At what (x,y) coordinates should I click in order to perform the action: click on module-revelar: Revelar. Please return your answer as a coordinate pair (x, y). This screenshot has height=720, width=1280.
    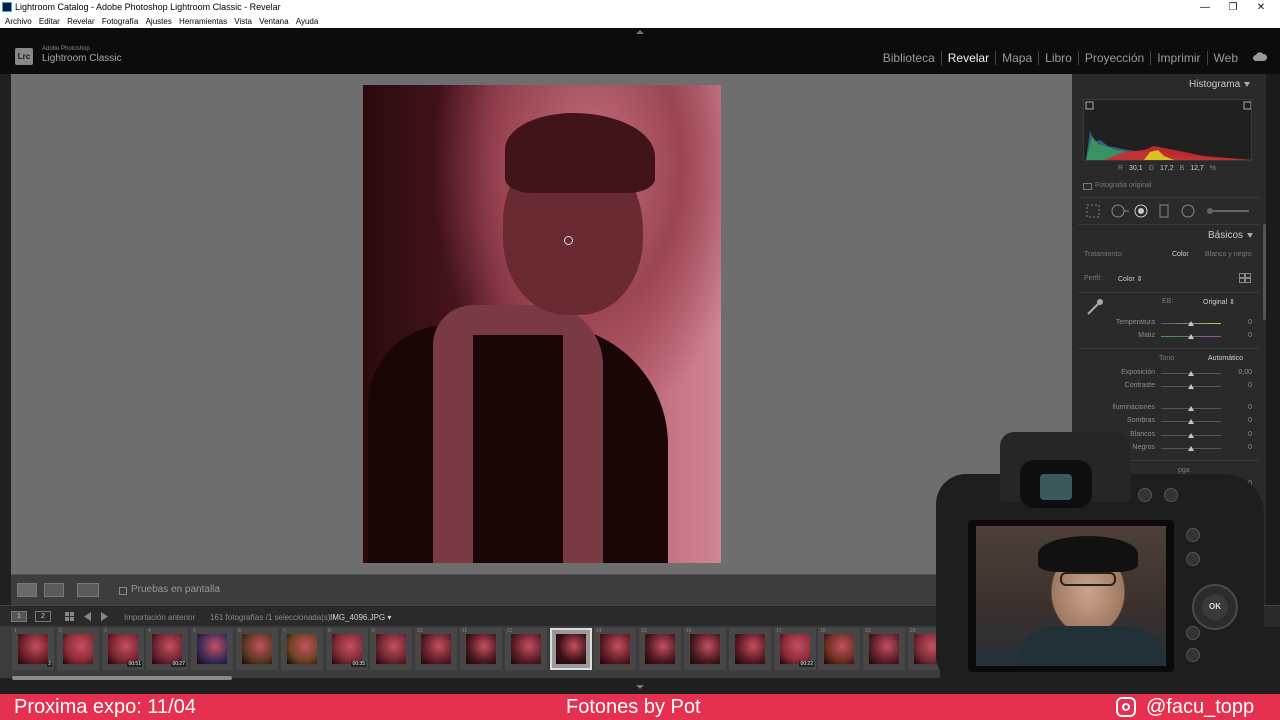
    Looking at the image, I should click on (969, 58).